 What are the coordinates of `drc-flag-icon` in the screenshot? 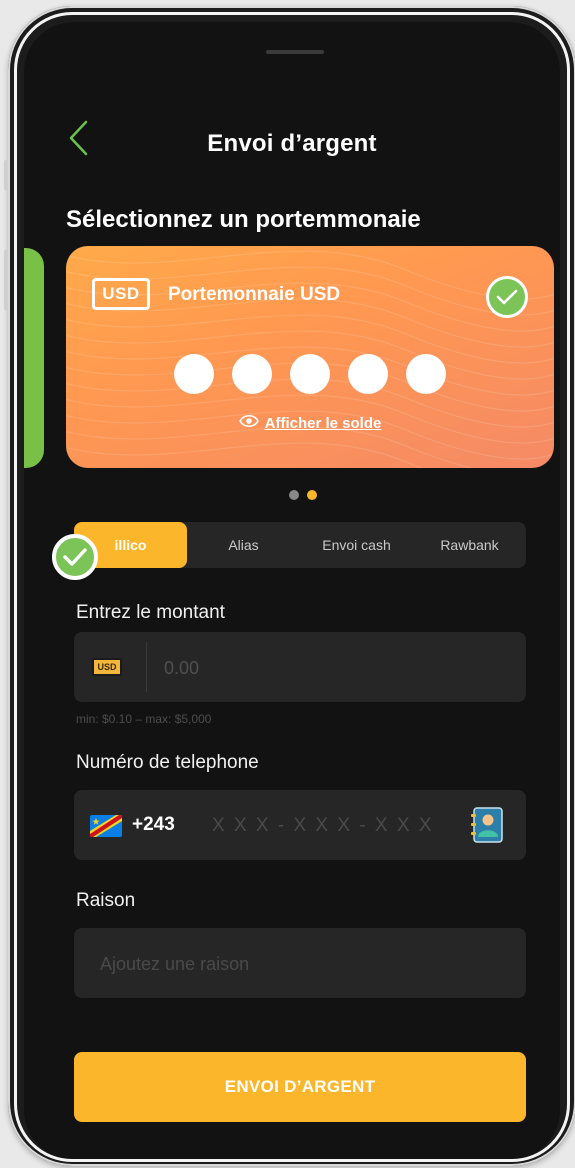 It's located at (106, 826).